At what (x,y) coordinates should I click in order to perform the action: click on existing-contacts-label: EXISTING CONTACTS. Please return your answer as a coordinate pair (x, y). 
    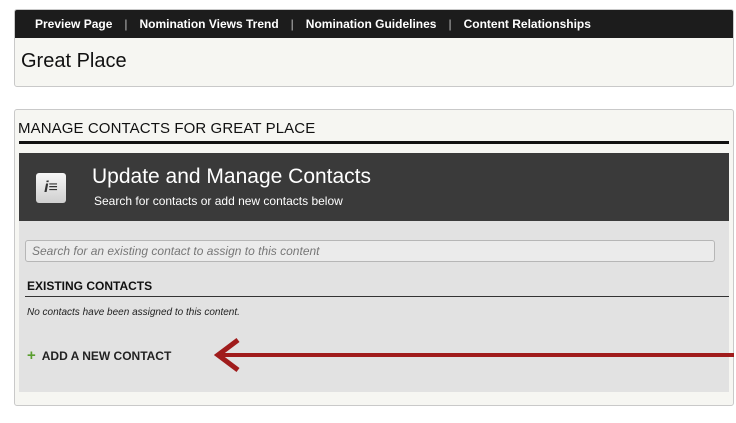
    Looking at the image, I should click on (90, 286).